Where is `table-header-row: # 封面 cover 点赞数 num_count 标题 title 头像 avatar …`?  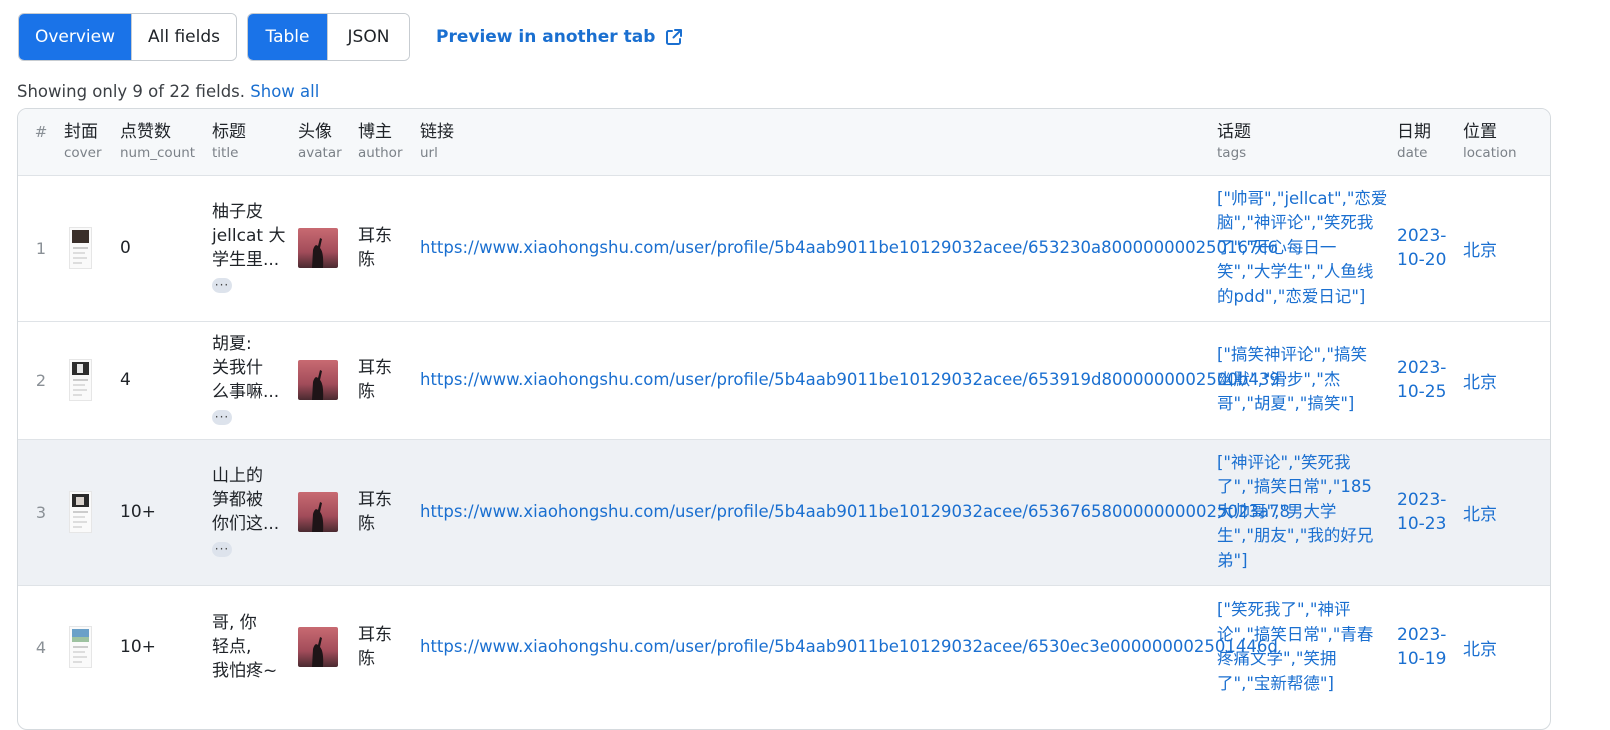 table-header-row: # 封面 cover 点赞数 num_count 标题 title 头像 avatar … is located at coordinates (784, 142).